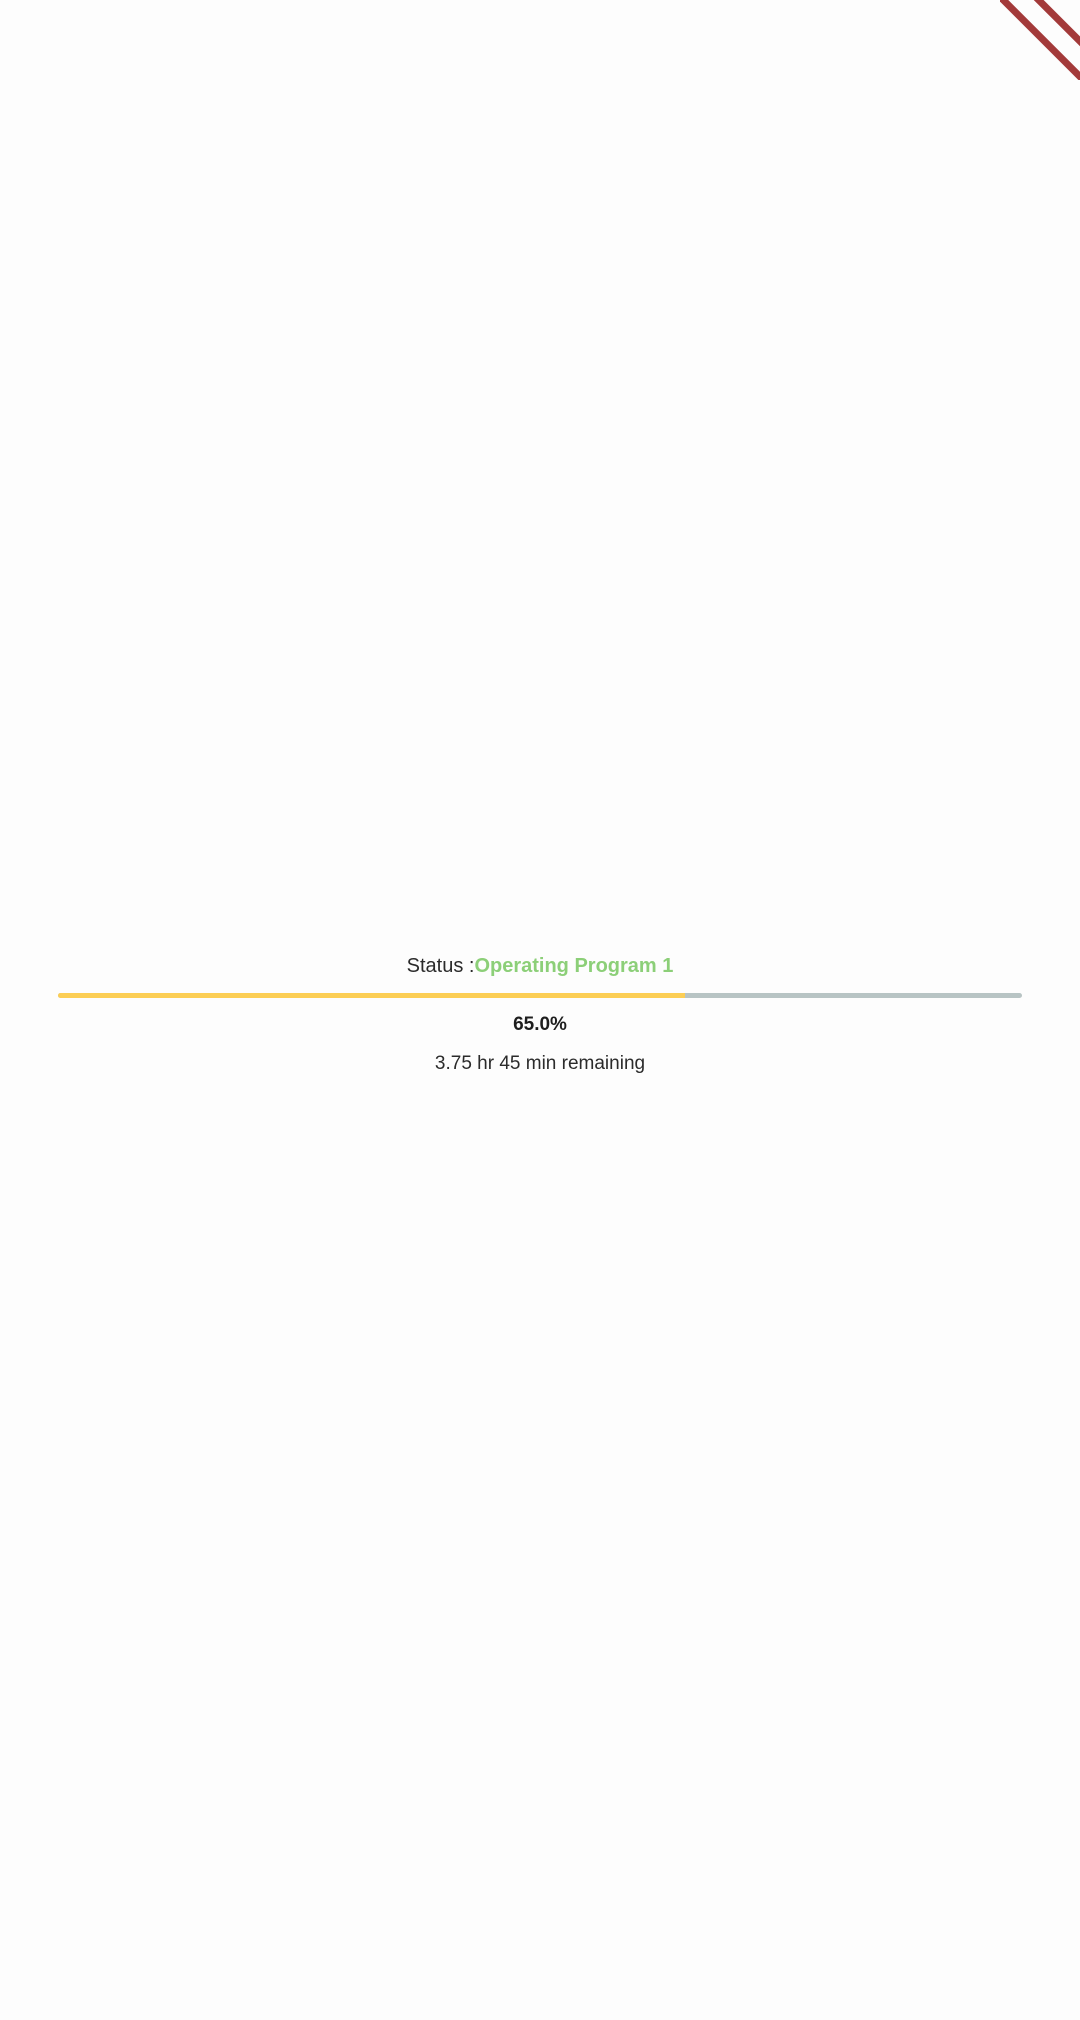 The height and width of the screenshot is (2020, 1080). Describe the element at coordinates (371, 995) in the screenshot. I see `progress-bar-fill` at that location.